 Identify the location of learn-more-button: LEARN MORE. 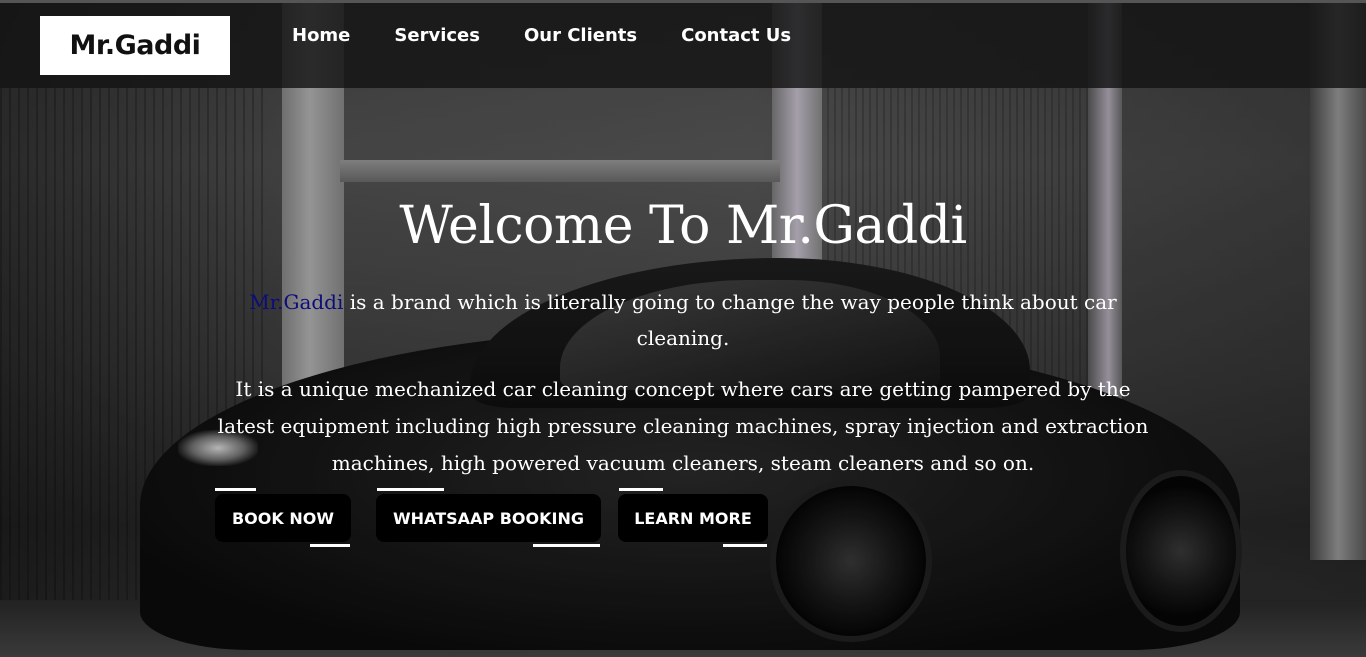
(693, 518).